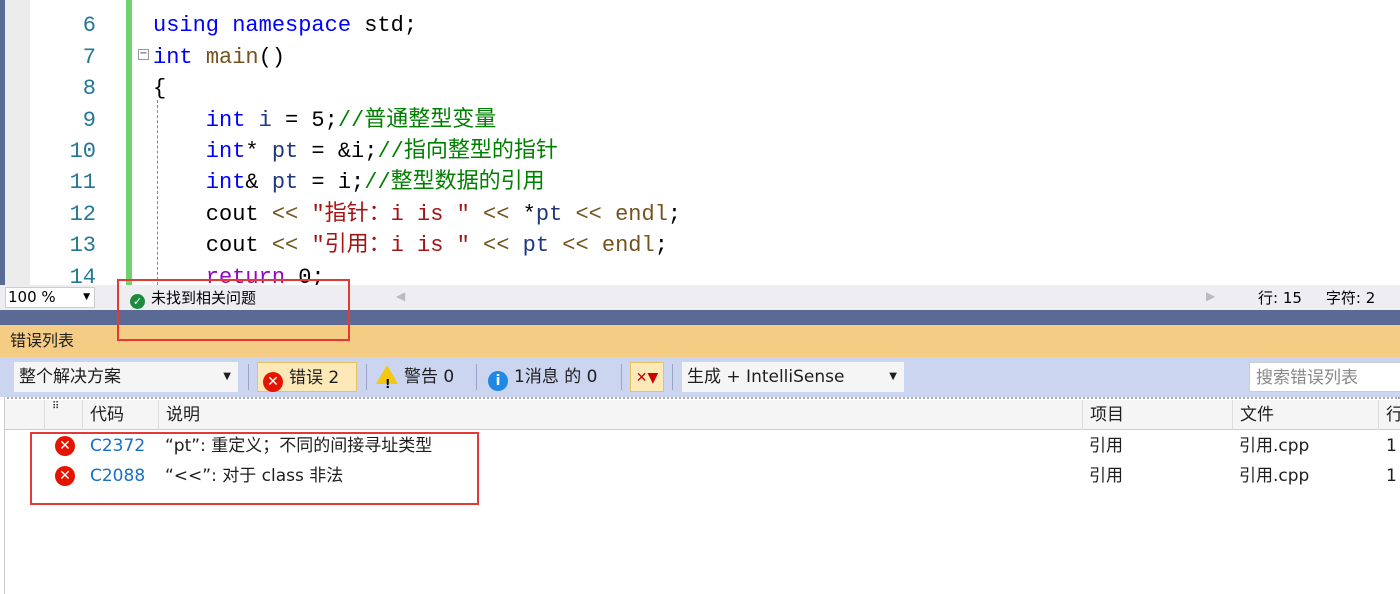  I want to click on warnings-filter-button: ! 警告 0, so click(415, 377).